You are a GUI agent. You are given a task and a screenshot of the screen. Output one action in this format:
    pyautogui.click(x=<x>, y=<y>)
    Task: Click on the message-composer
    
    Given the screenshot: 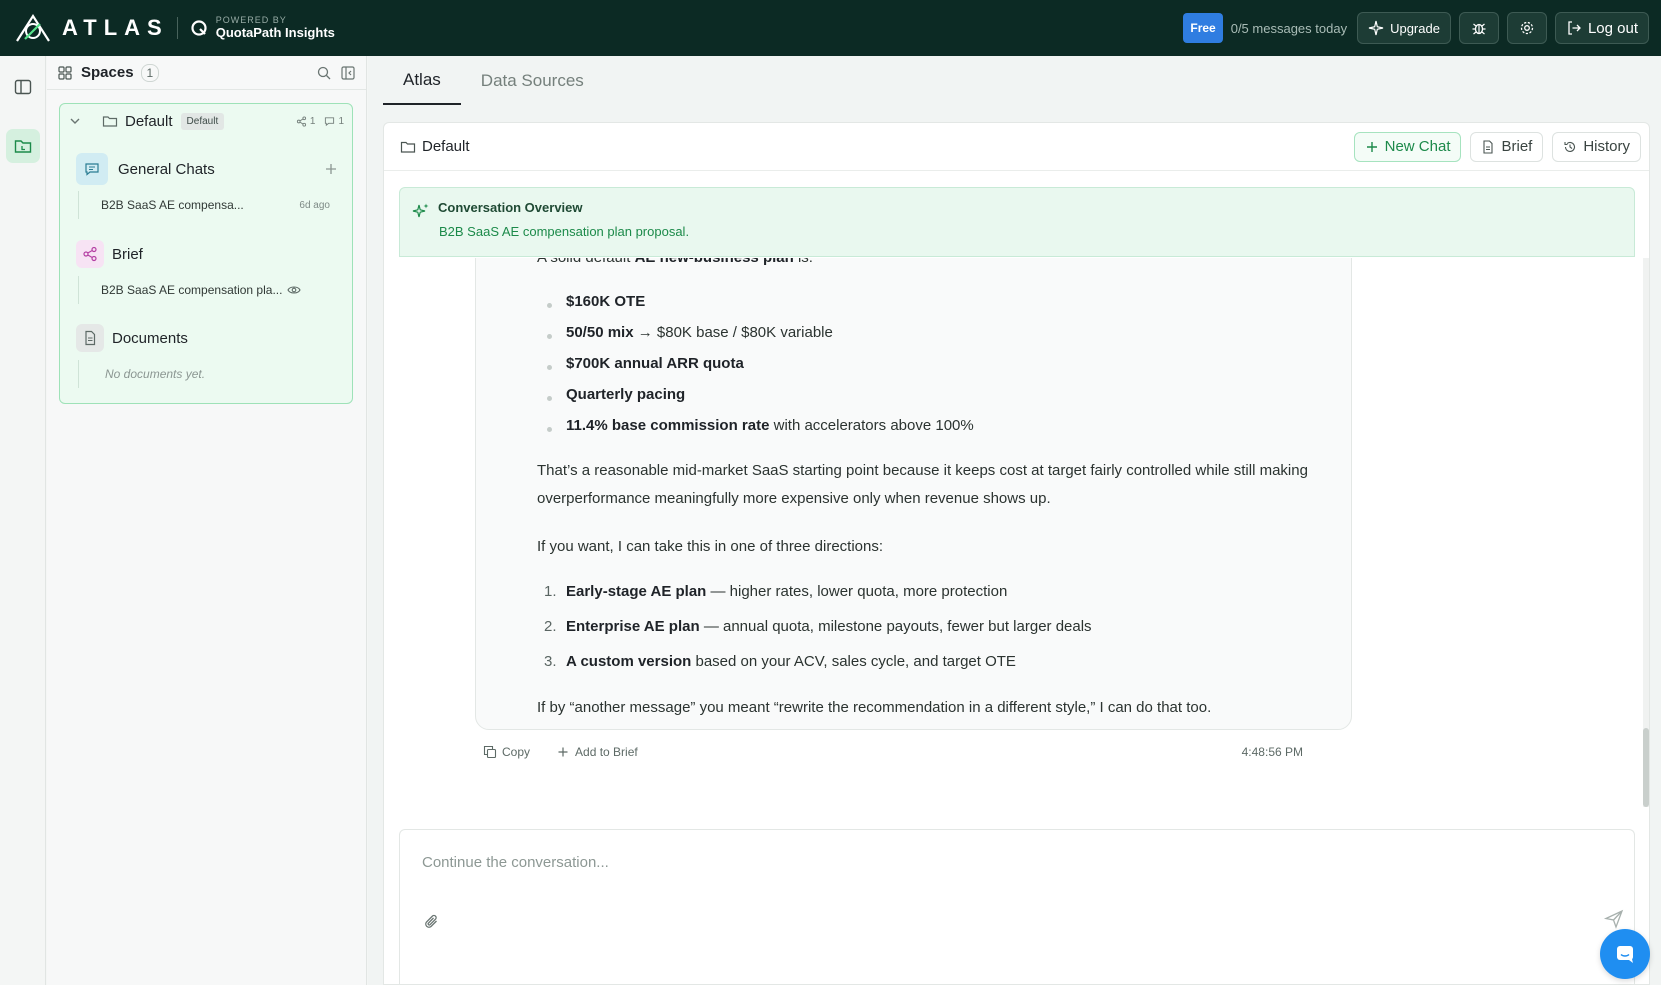 What is the action you would take?
    pyautogui.click(x=1017, y=906)
    